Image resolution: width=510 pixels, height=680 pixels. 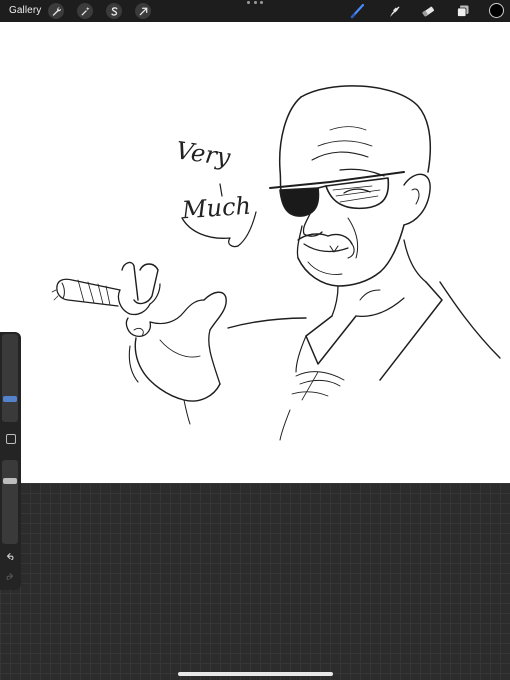 What do you see at coordinates (85, 11) in the screenshot?
I see `magic-wand-icon` at bounding box center [85, 11].